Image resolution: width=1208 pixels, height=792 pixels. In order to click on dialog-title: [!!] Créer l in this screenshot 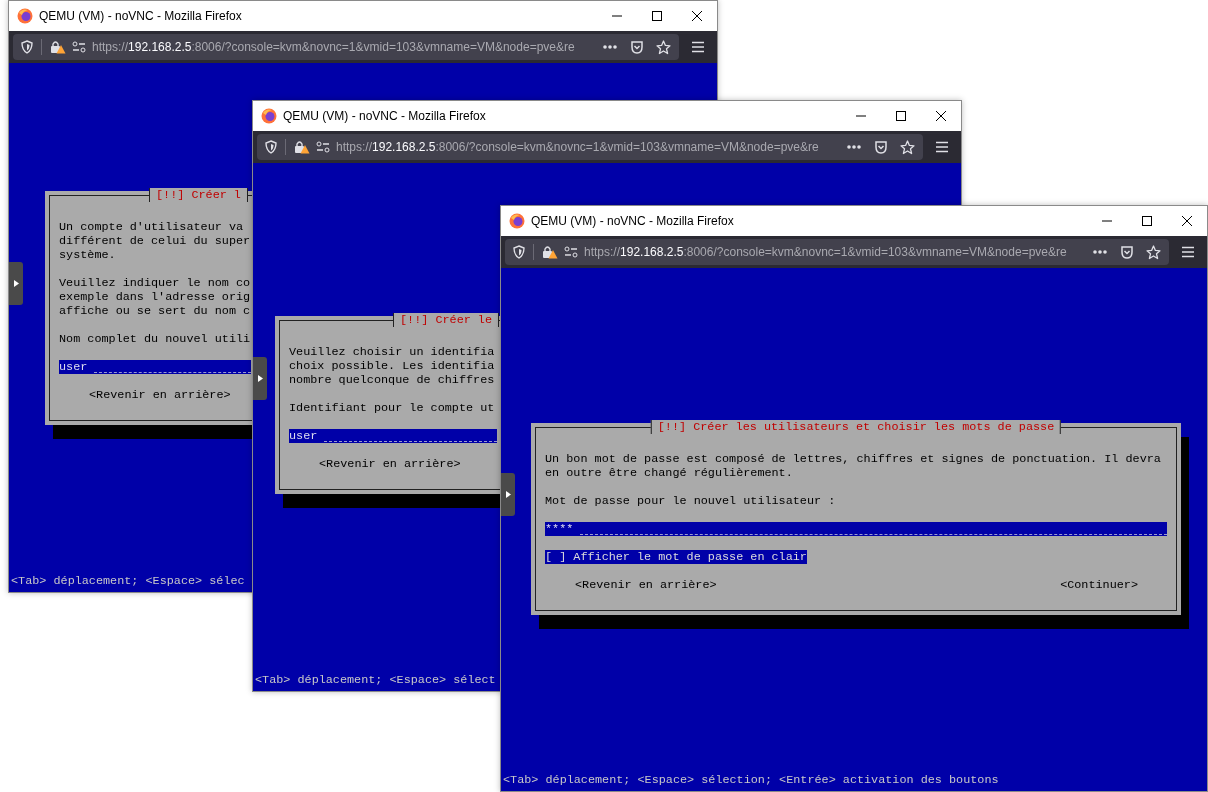, I will do `click(198, 195)`.